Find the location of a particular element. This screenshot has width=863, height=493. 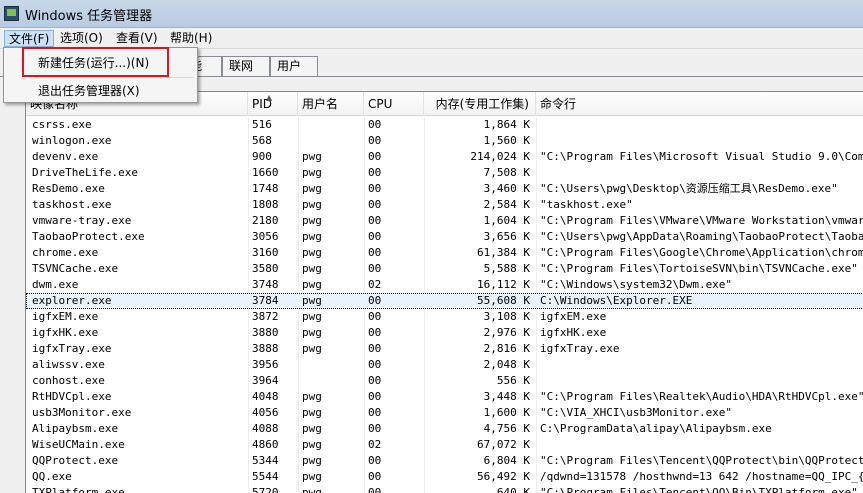

cell-image-name: winlogon.exe is located at coordinates (72, 140).